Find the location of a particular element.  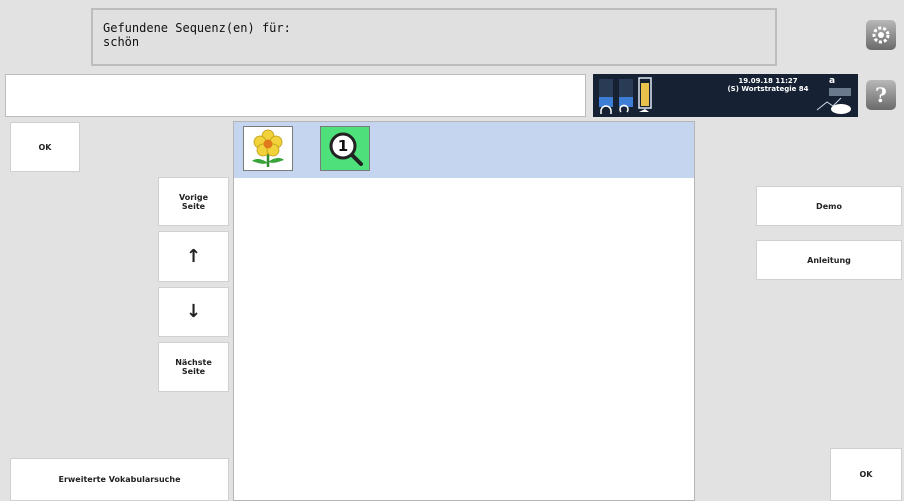

magnifier-one-icon: 1 is located at coordinates (346, 149).